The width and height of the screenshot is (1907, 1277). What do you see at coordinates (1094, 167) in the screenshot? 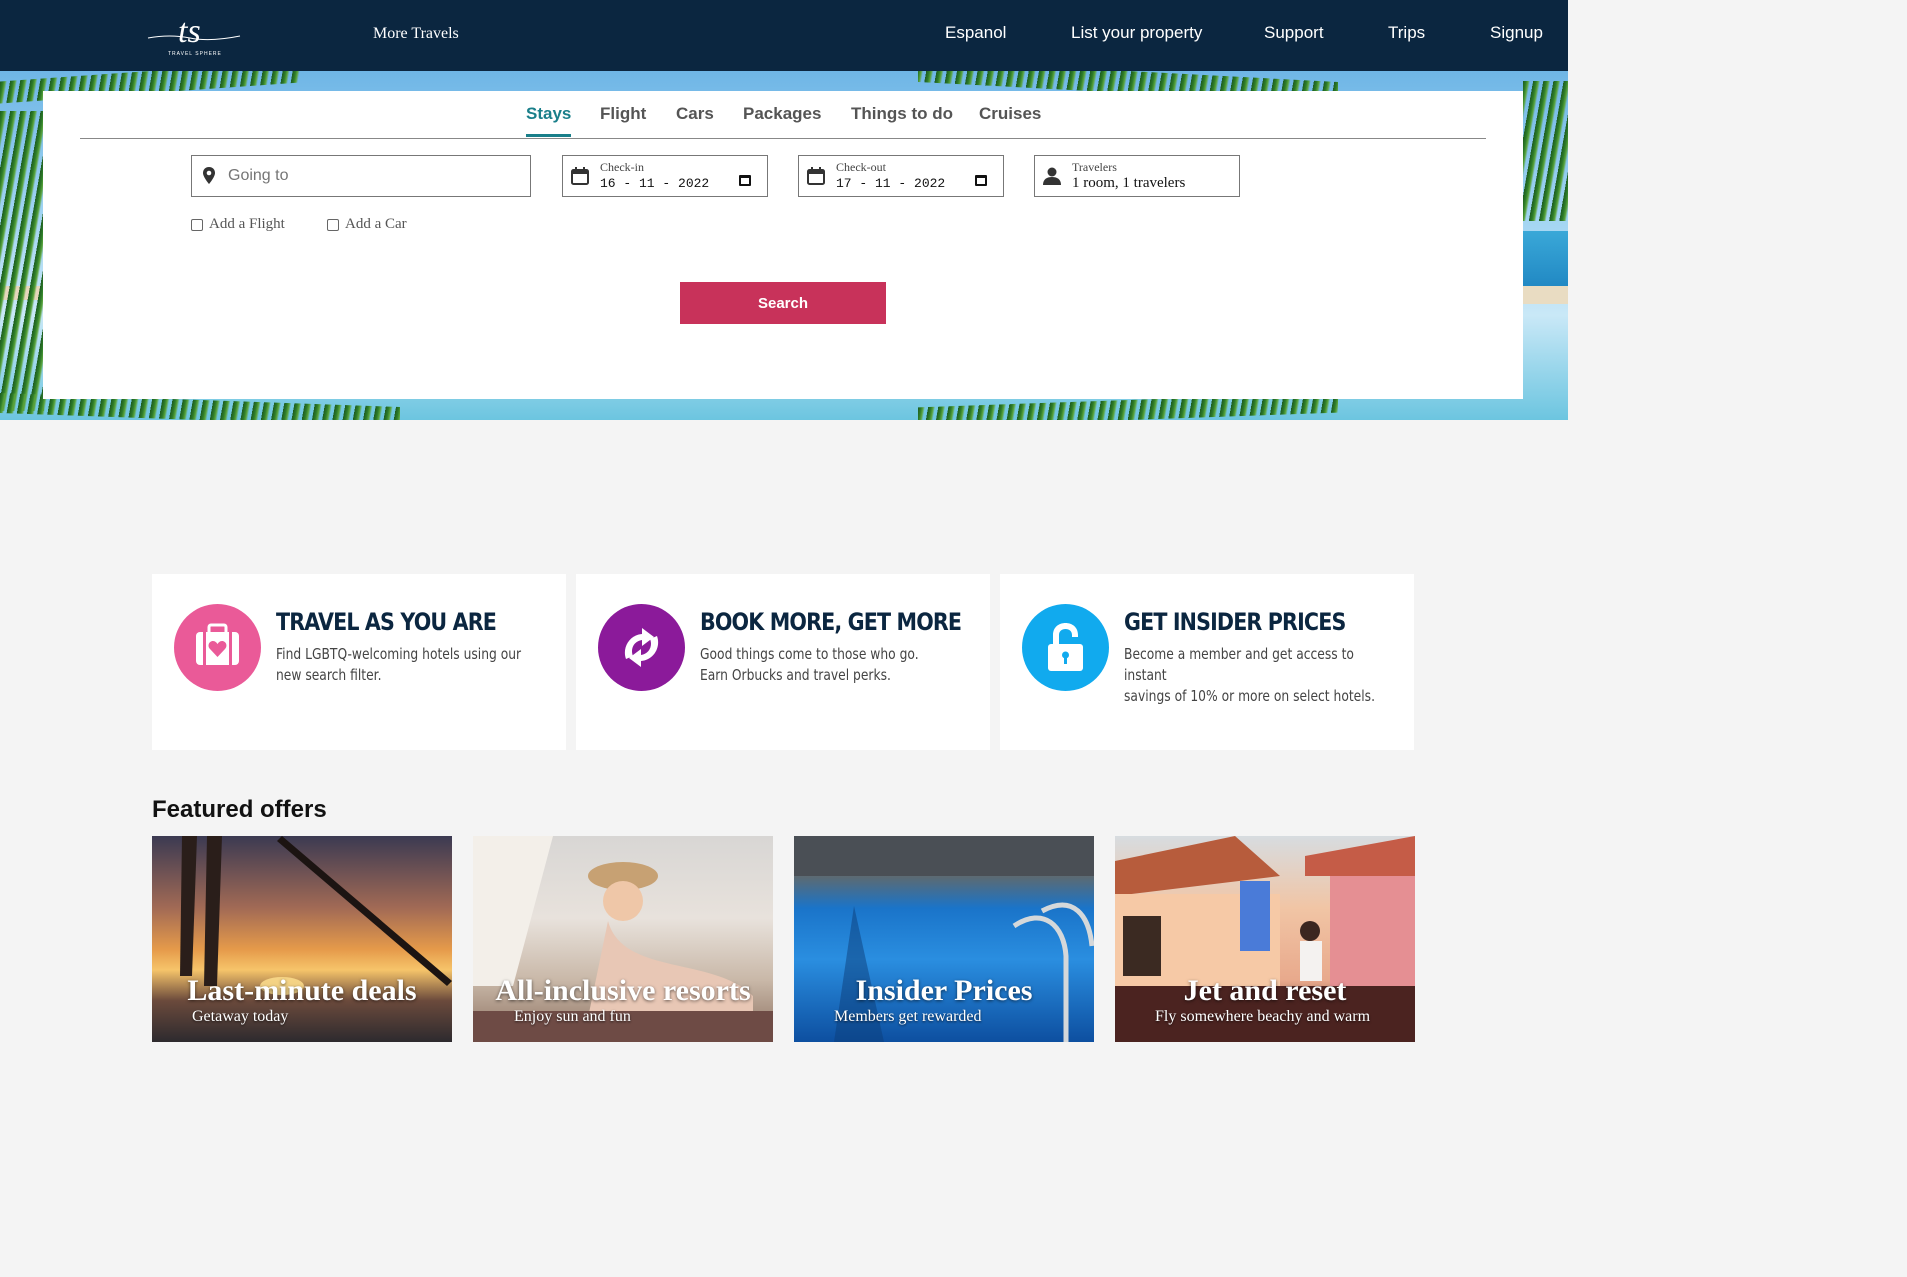
I see `travelers-label: Travelers` at bounding box center [1094, 167].